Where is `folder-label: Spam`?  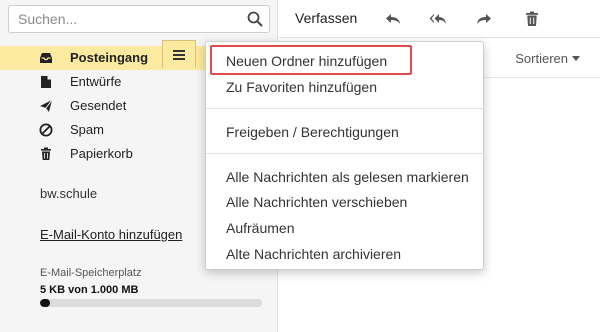 folder-label: Spam is located at coordinates (87, 129).